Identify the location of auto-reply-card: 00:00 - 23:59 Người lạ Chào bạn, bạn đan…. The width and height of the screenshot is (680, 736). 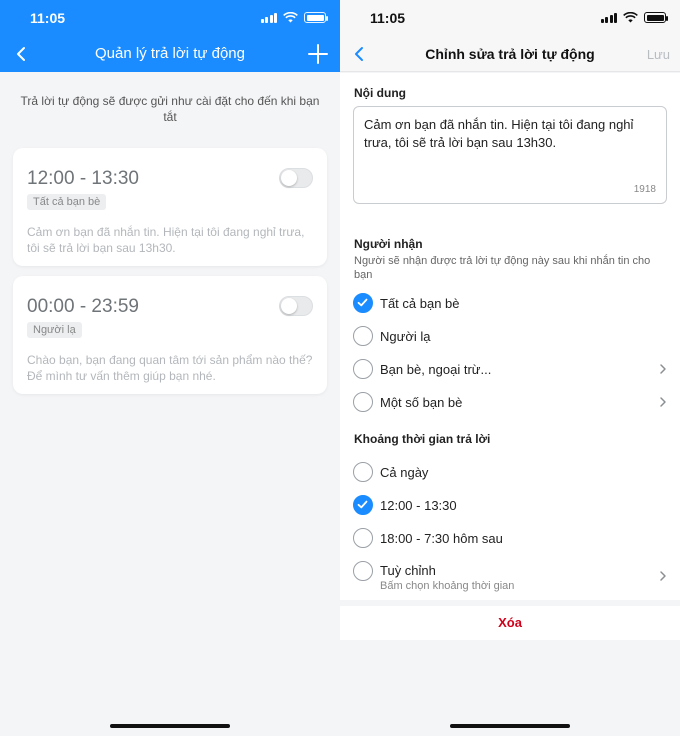
(170, 335).